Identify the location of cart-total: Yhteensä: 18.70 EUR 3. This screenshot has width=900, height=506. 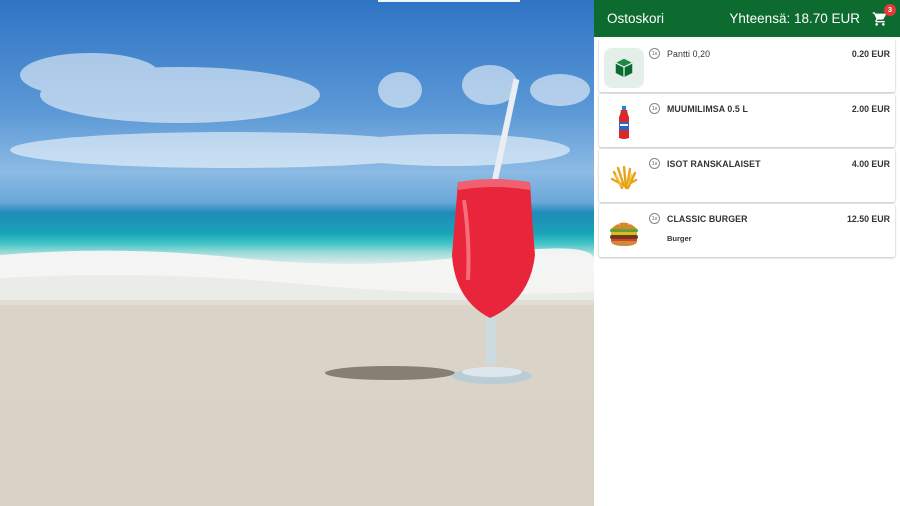
(812, 15).